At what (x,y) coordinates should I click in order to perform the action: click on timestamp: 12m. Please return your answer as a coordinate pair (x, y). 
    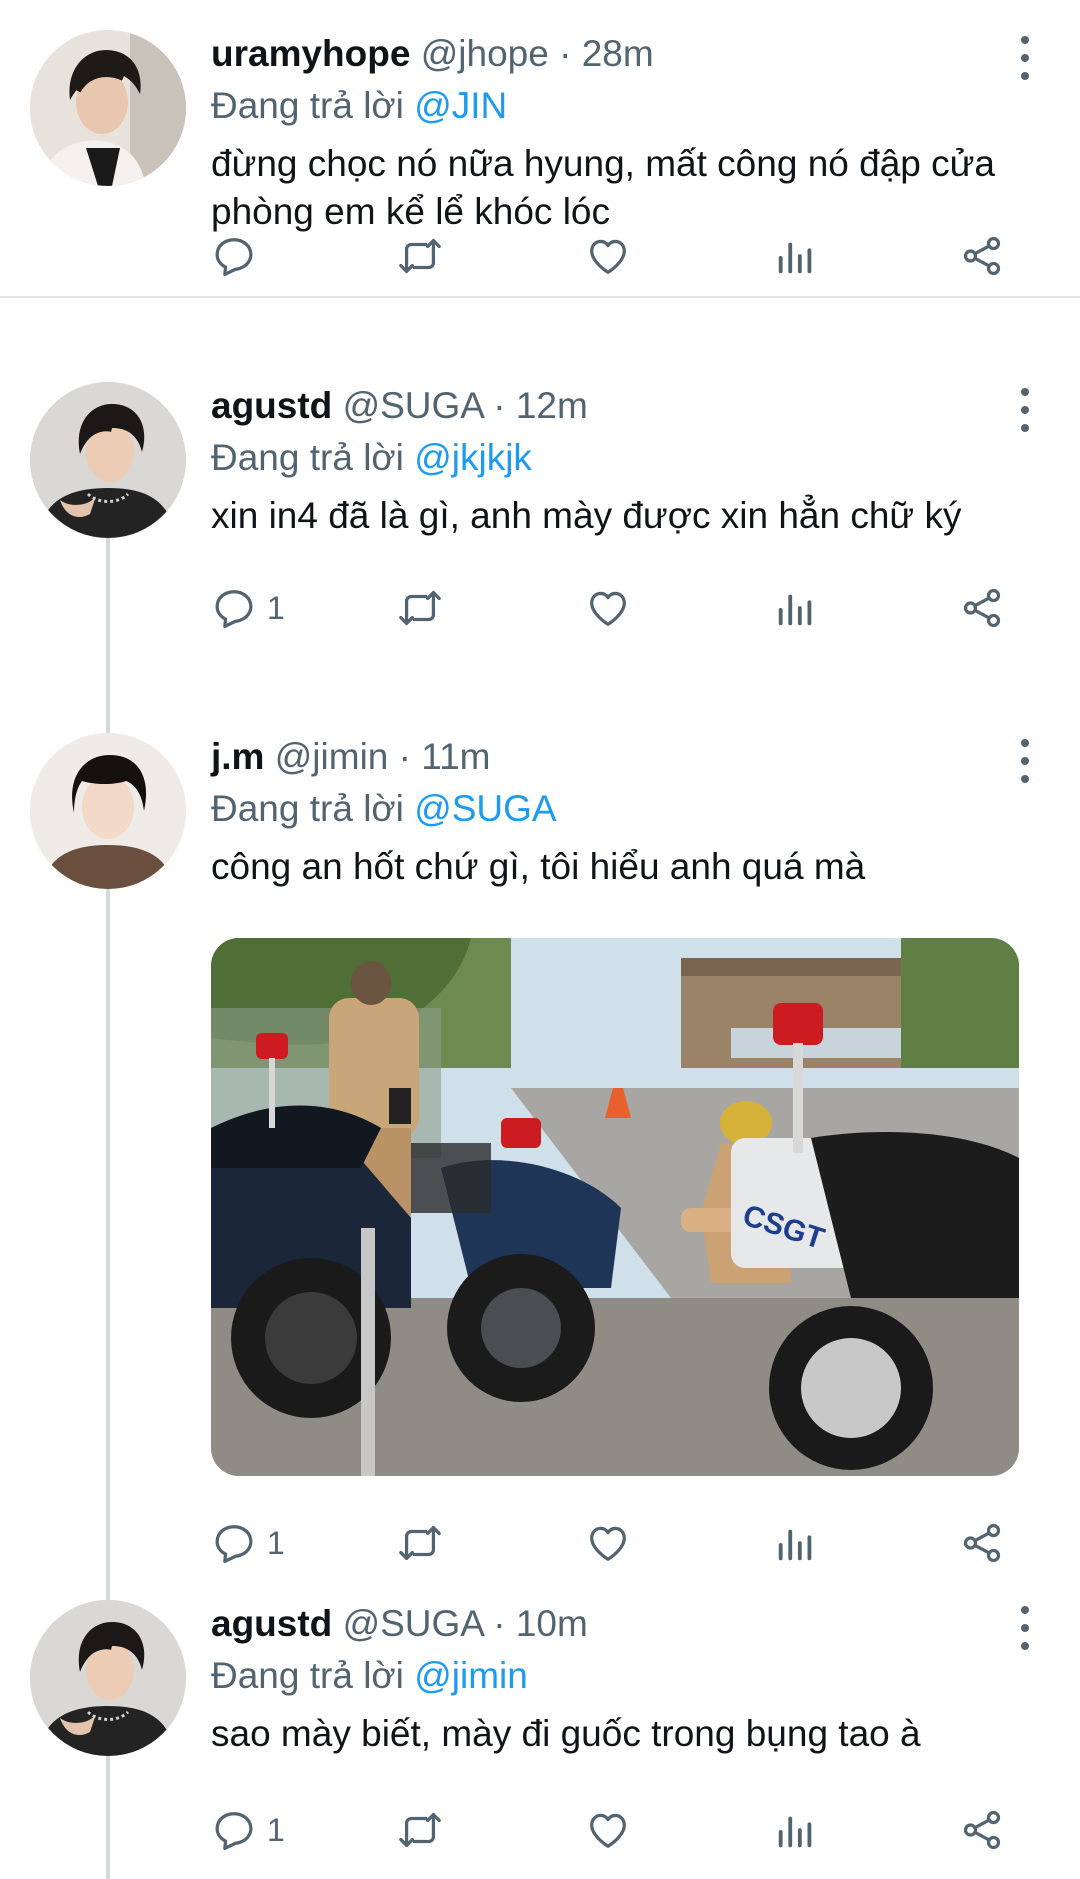
    Looking at the image, I should click on (552, 405).